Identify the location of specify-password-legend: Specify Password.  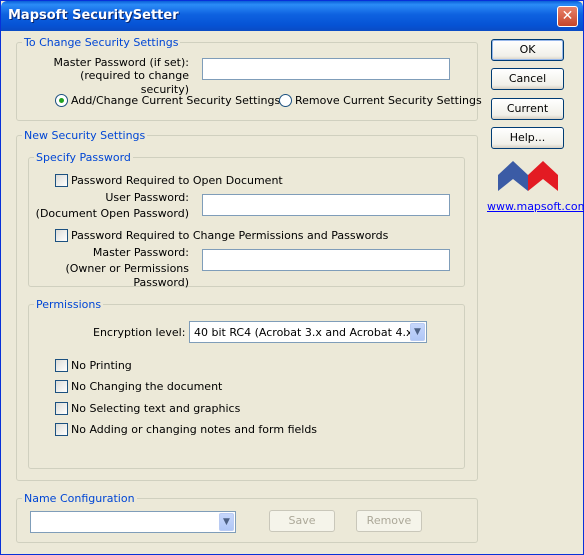
(83, 157).